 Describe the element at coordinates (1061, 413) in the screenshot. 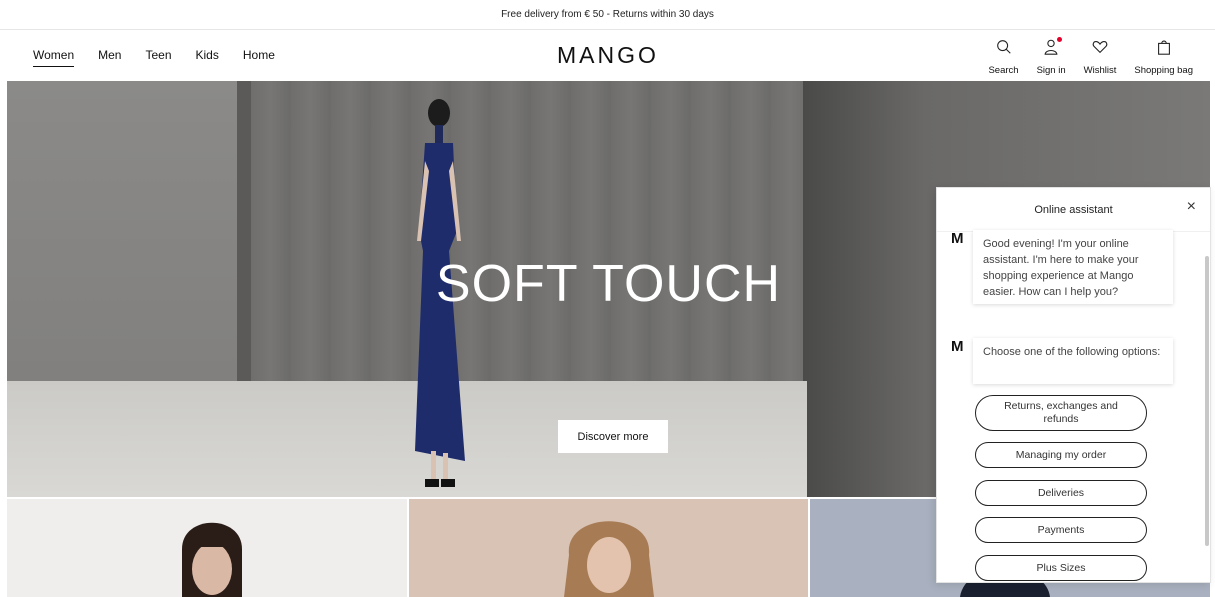

I see `option-returns-button: Returns, exchanges and refunds` at that location.